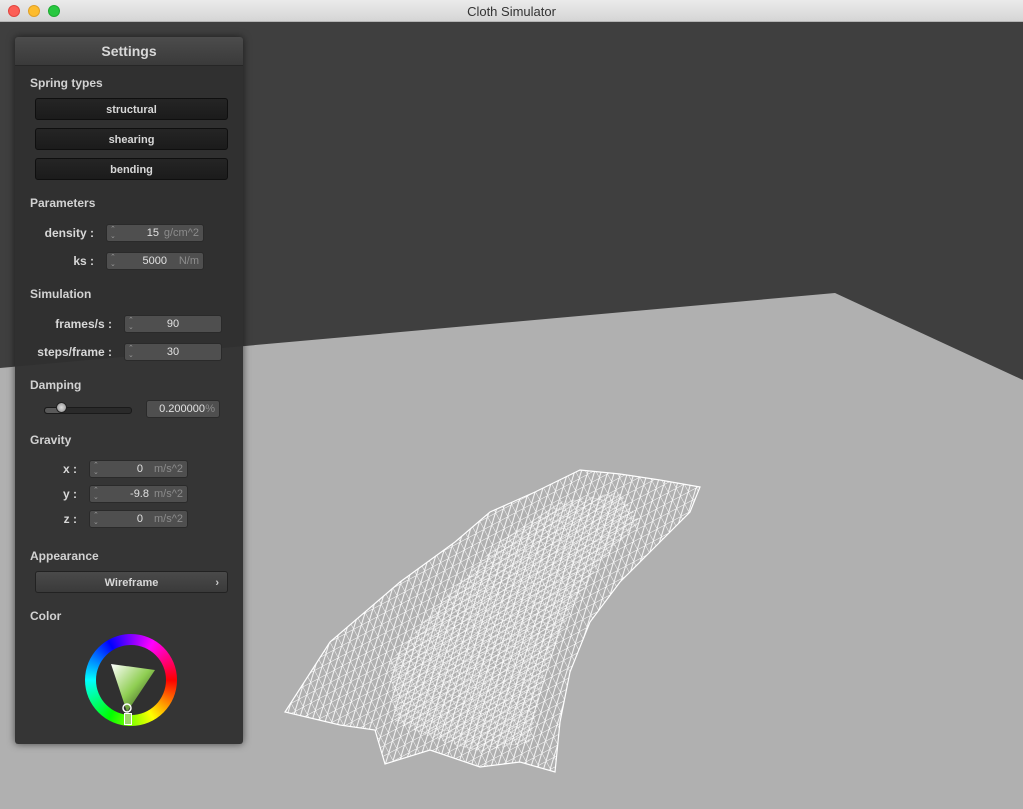  What do you see at coordinates (113, 261) in the screenshot?
I see `ks-spinner-icon: ⌃ ⌄` at bounding box center [113, 261].